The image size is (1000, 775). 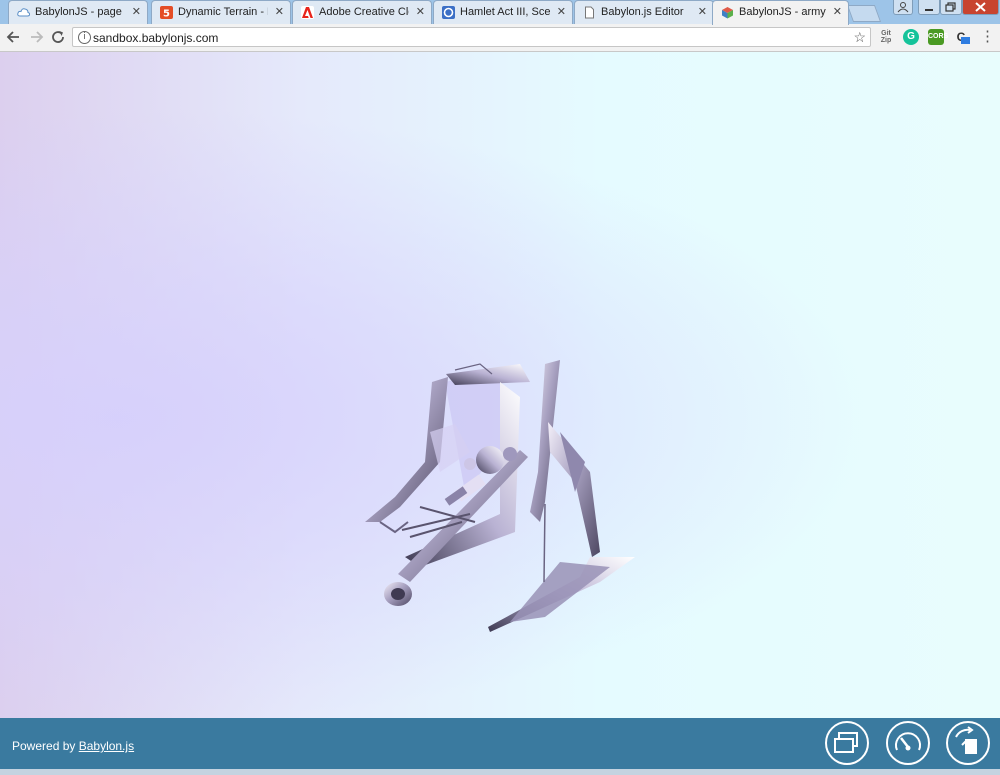 I want to click on upload-icon, so click(x=966, y=740).